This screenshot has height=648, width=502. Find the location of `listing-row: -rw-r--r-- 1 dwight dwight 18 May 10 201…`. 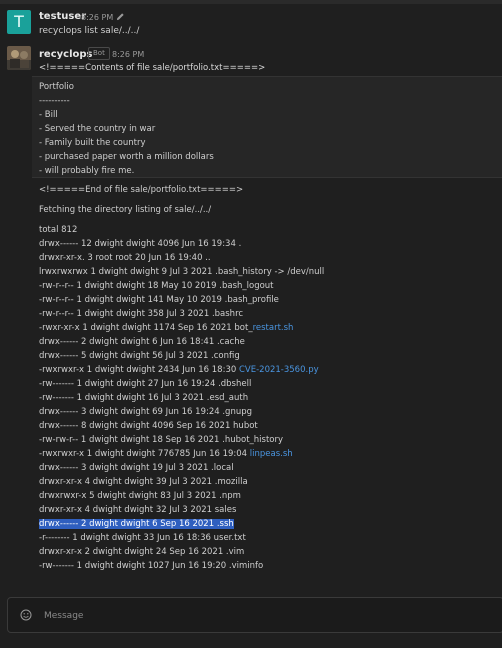

listing-row: -rw-r--r-- 1 dwight dwight 18 May 10 201… is located at coordinates (156, 286).